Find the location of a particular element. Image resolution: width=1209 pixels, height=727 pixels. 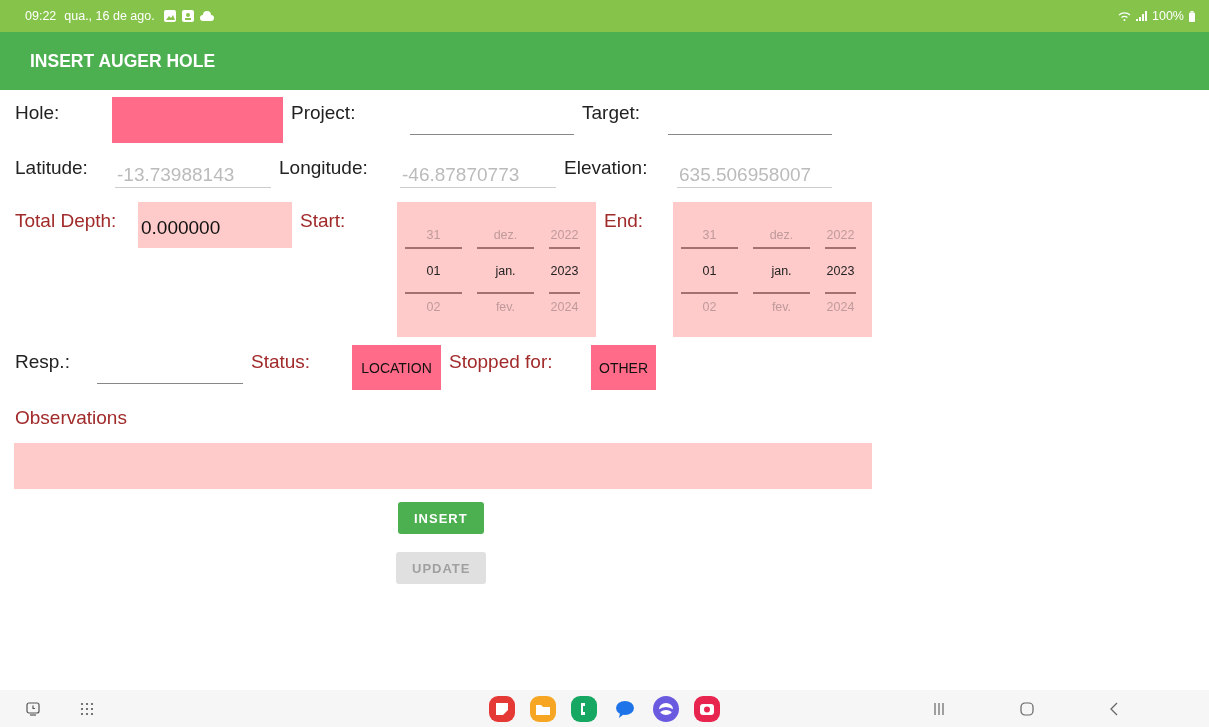

input-field: -13.73988143 is located at coordinates (193, 169).